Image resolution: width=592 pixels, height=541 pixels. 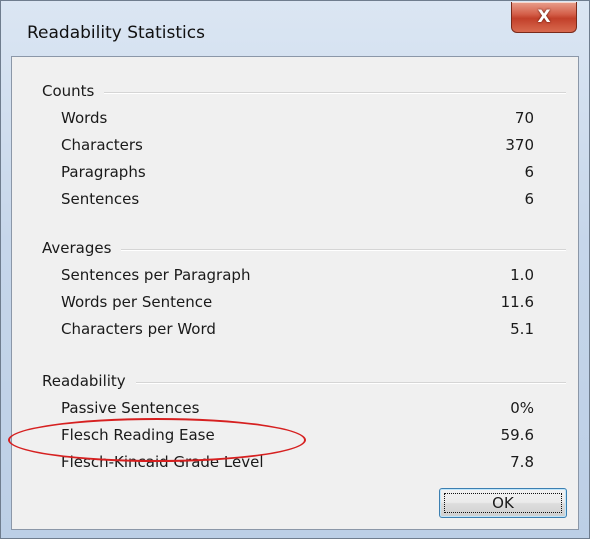 I want to click on stat-value: 11.6, so click(x=517, y=302).